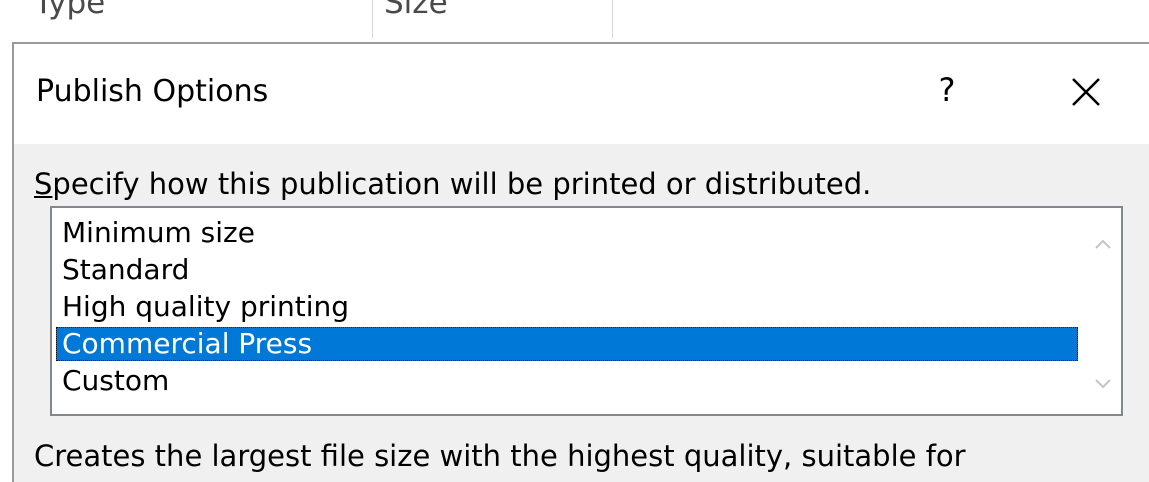  Describe the element at coordinates (43, 184) in the screenshot. I see `instruction-accelerator: S` at that location.